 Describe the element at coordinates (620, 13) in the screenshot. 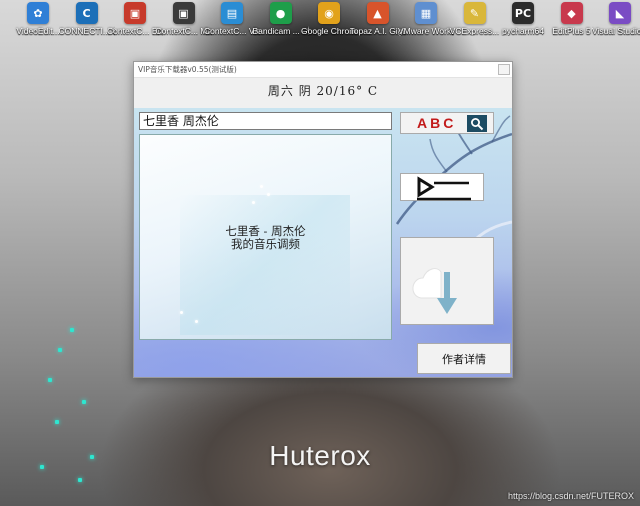

I see `visual-studio-icon: ◣` at that location.